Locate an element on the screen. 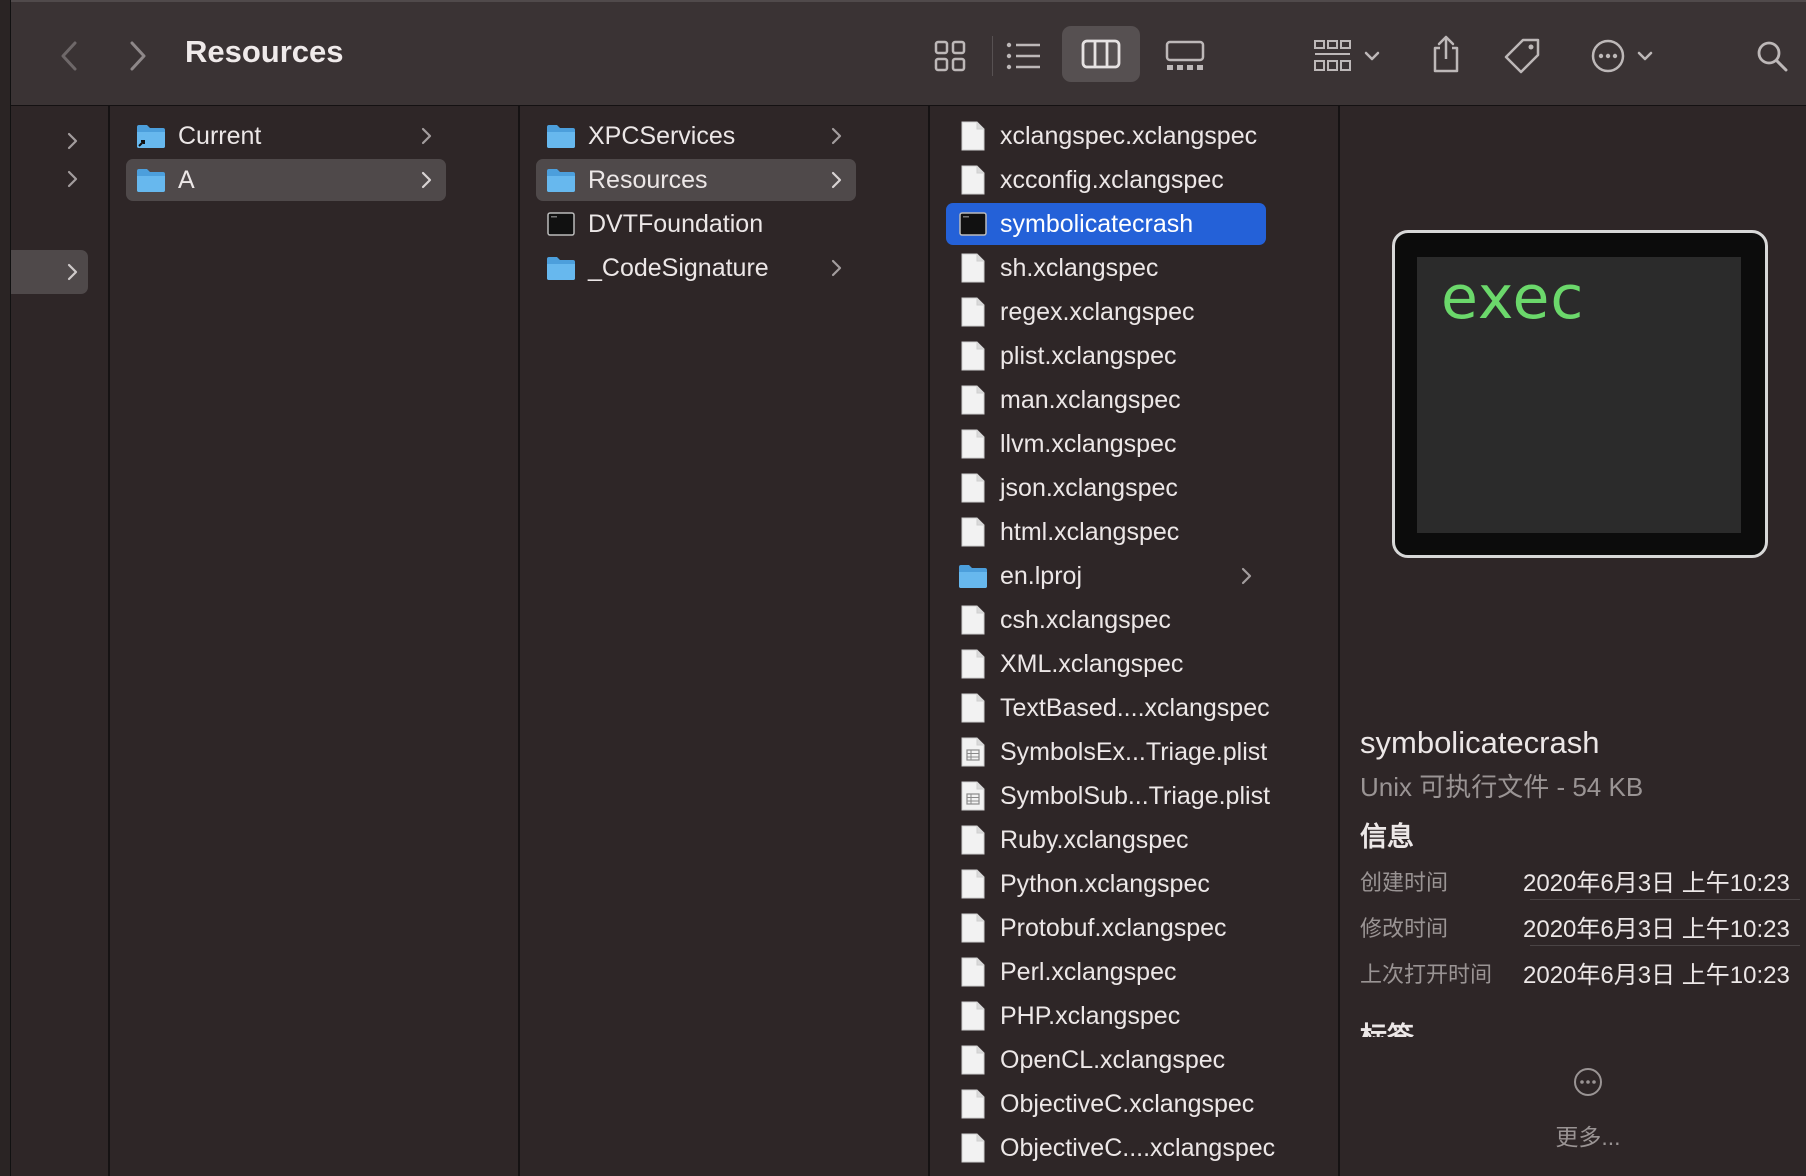 The height and width of the screenshot is (1176, 1806). gallery-view-button is located at coordinates (1185, 56).